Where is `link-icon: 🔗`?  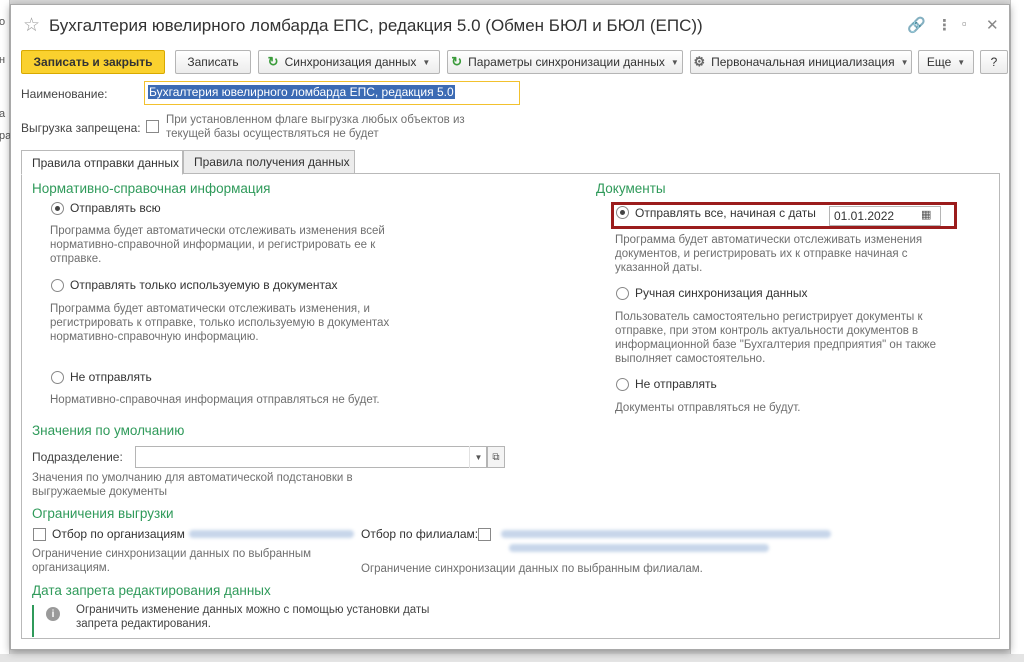 link-icon: 🔗 is located at coordinates (916, 25).